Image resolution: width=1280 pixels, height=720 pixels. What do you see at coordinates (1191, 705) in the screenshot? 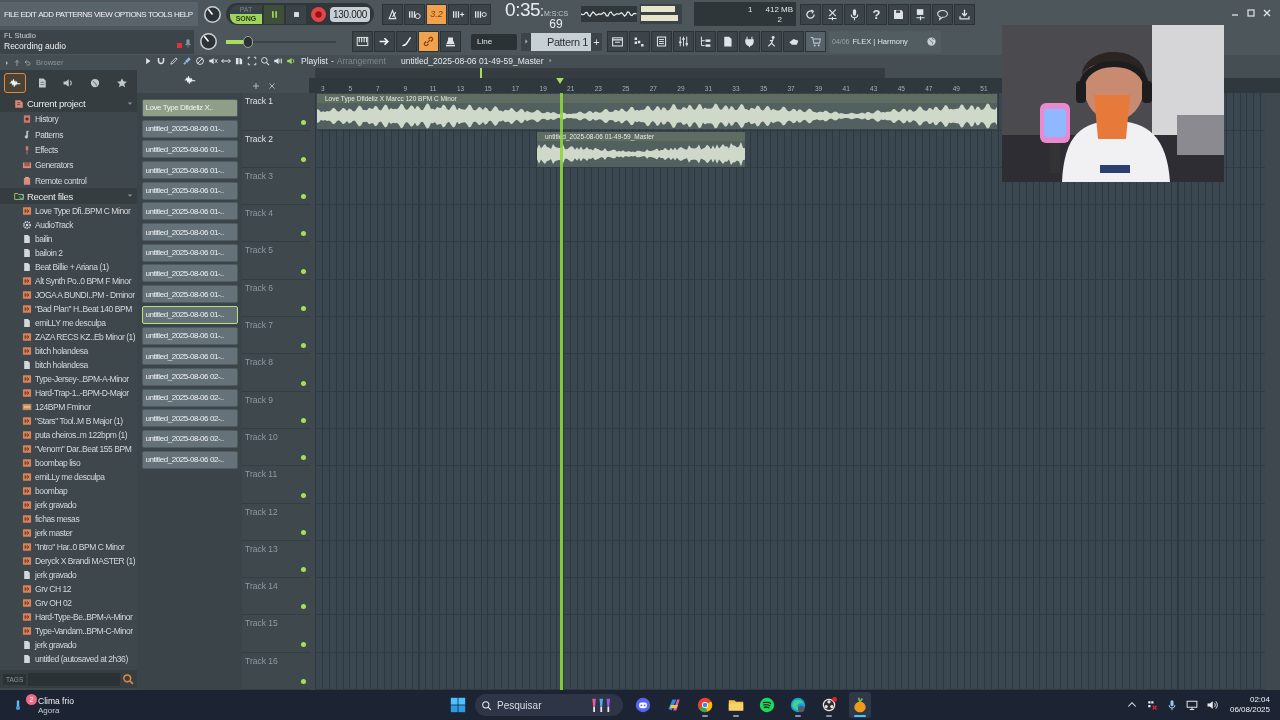
I see `monitor-icon` at bounding box center [1191, 705].